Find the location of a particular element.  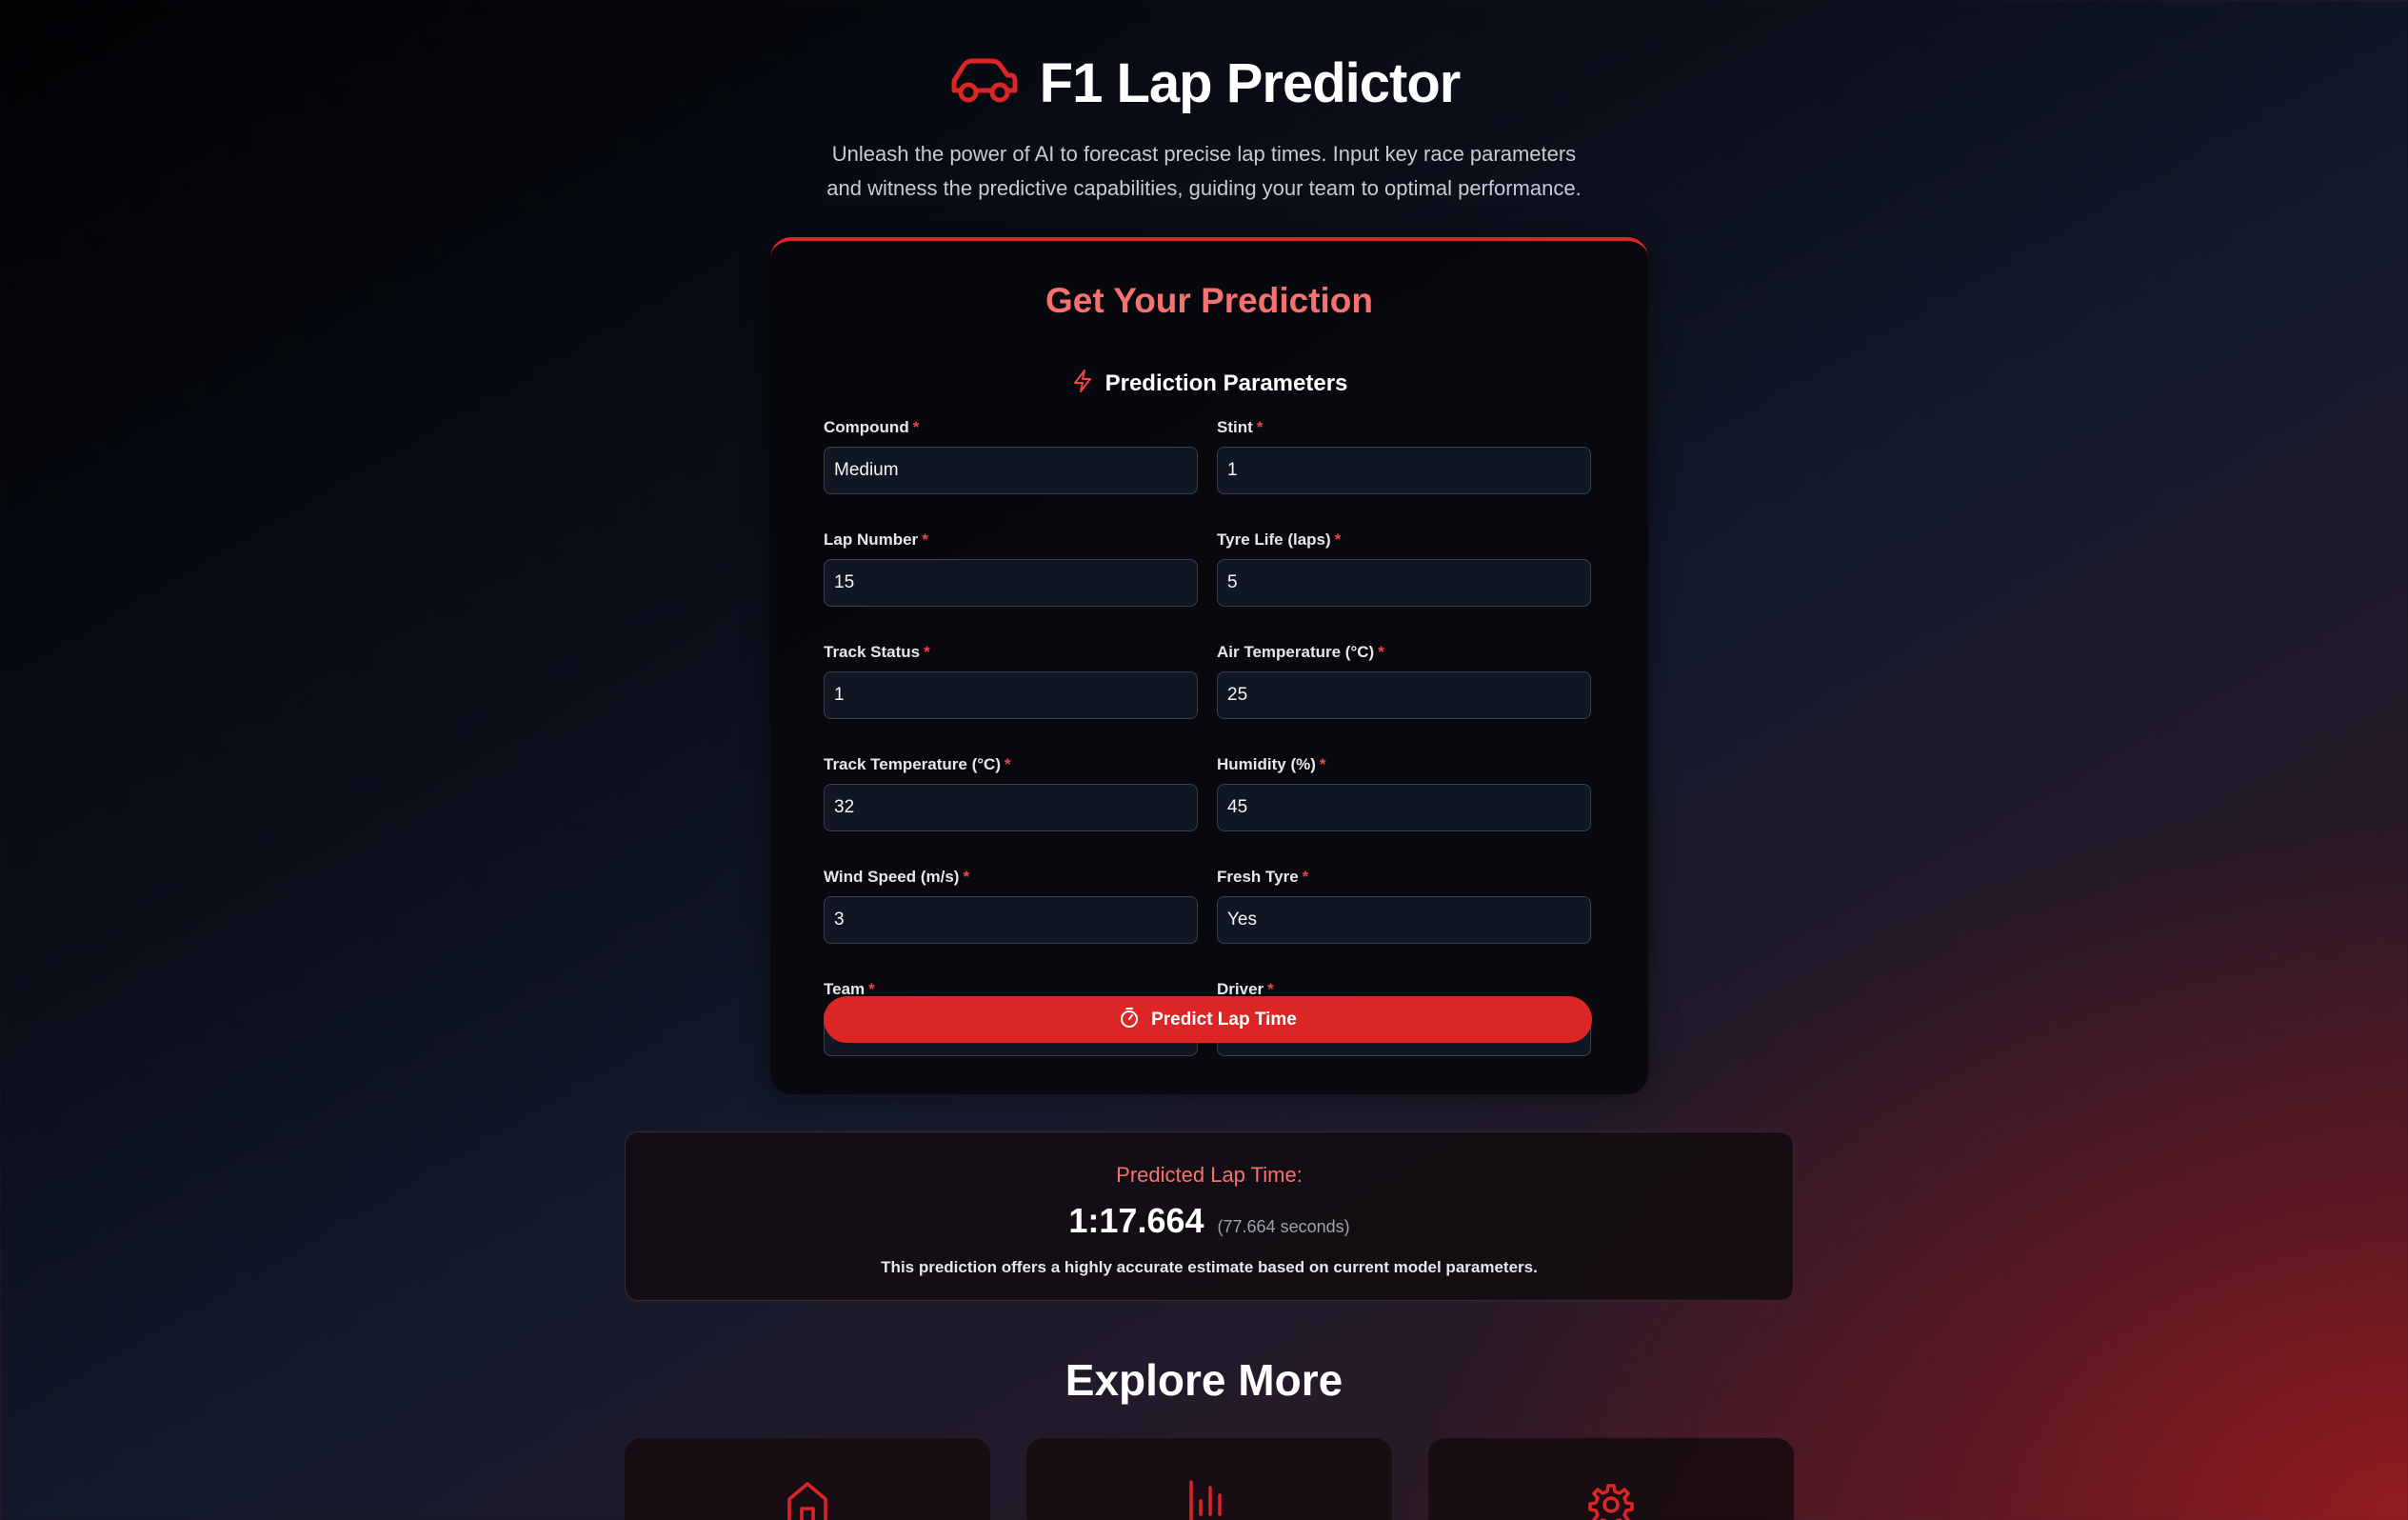

lightning-icon is located at coordinates (1082, 383).